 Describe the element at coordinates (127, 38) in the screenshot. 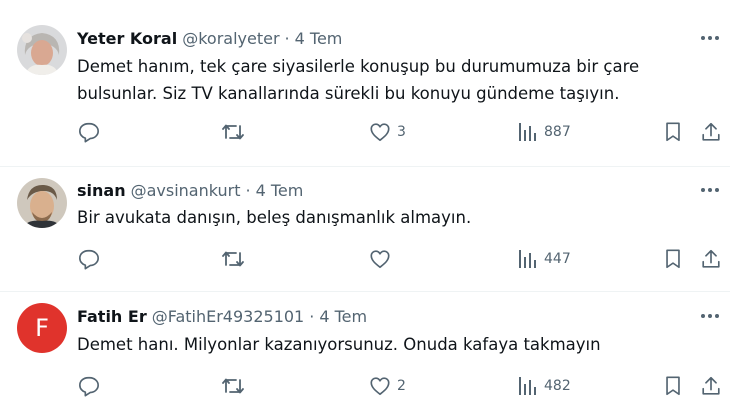

I see `user-name: Yeter Koral` at that location.